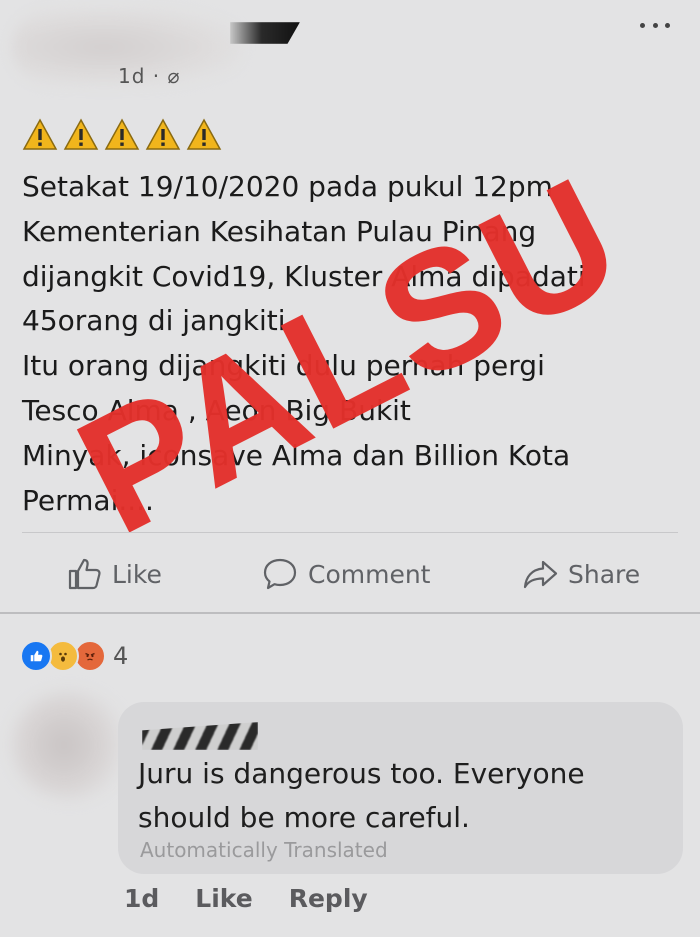  I want to click on post-timestamp: 1d · ⌀, so click(149, 76).